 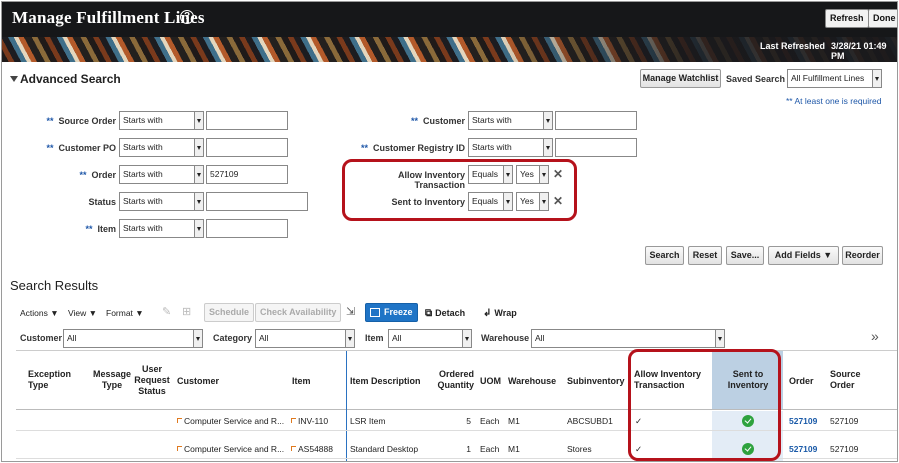 What do you see at coordinates (257, 201) in the screenshot?
I see `status-input` at bounding box center [257, 201].